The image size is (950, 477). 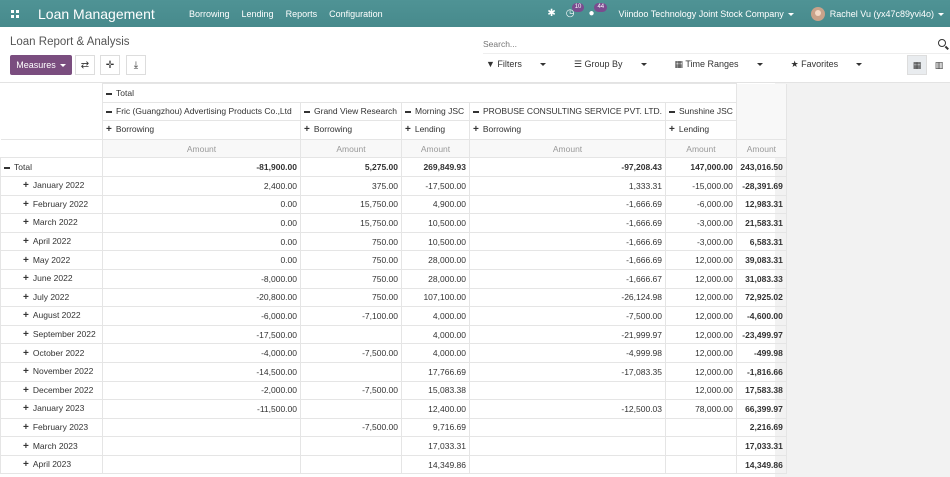 I want to click on col-header-partner: Grand View Research, so click(x=351, y=111).